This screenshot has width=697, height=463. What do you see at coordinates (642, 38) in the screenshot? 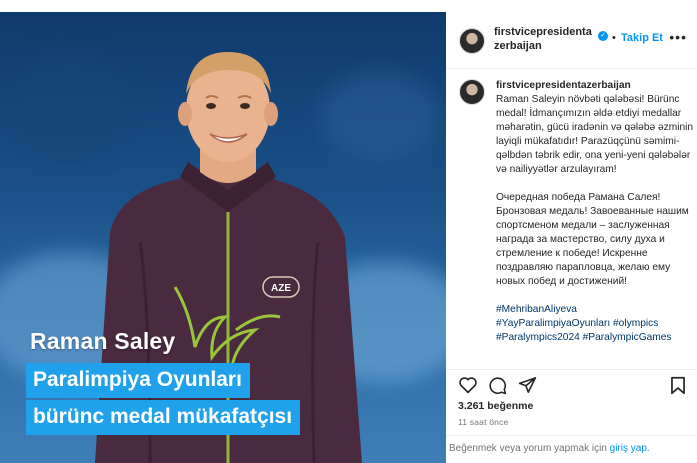
I see `follow-button: Takip Et` at bounding box center [642, 38].